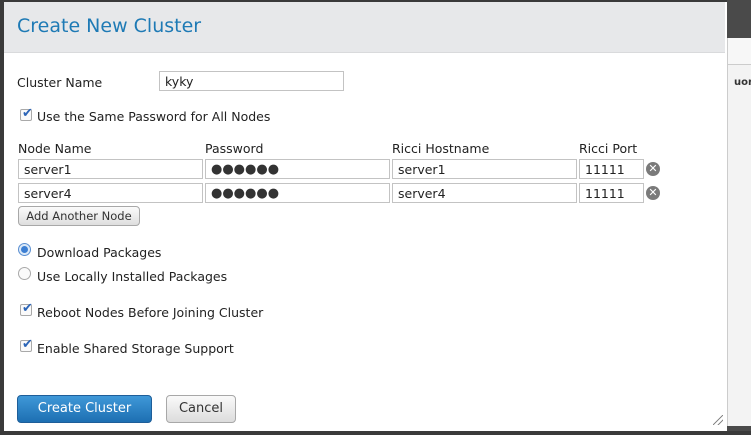 Image resolution: width=751 pixels, height=435 pixels. Describe the element at coordinates (84, 409) in the screenshot. I see `create-cluster-button: Create Cluster` at that location.